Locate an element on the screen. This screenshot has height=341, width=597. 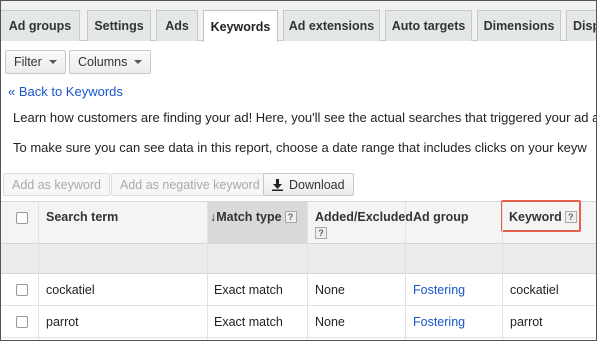
tab-keywords: Keywords is located at coordinates (240, 26).